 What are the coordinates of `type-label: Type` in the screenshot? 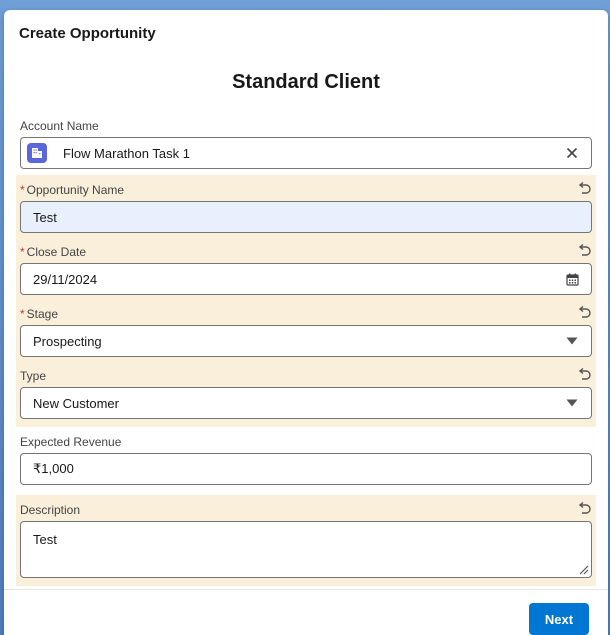 It's located at (33, 376).